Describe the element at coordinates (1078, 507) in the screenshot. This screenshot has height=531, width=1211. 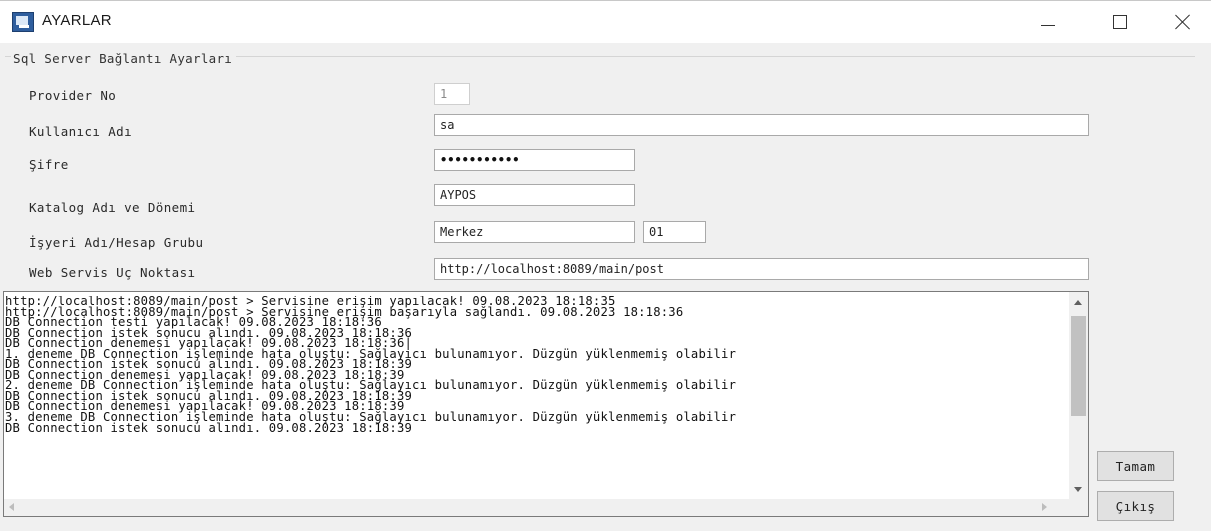
I see `scrollbar-corner` at that location.